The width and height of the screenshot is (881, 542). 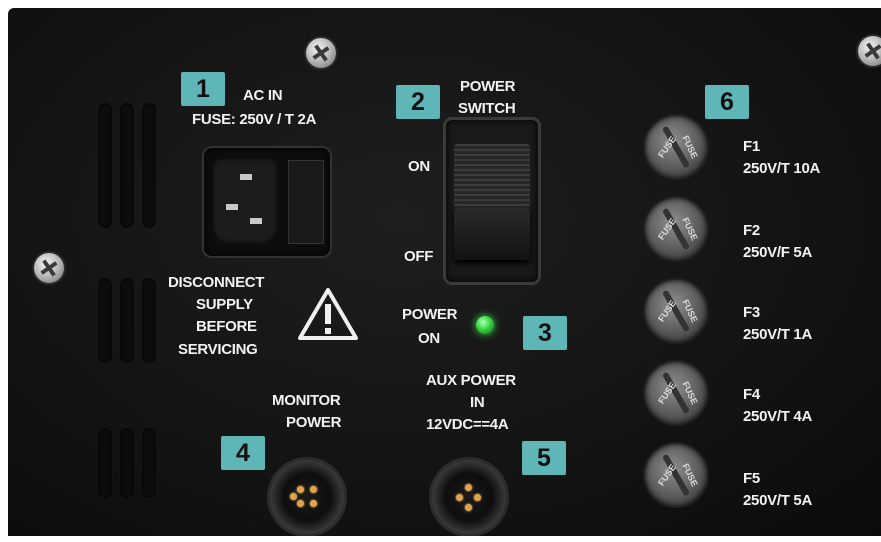 I want to click on fuse-holder-f3: FUSE FUSE, so click(x=676, y=311).